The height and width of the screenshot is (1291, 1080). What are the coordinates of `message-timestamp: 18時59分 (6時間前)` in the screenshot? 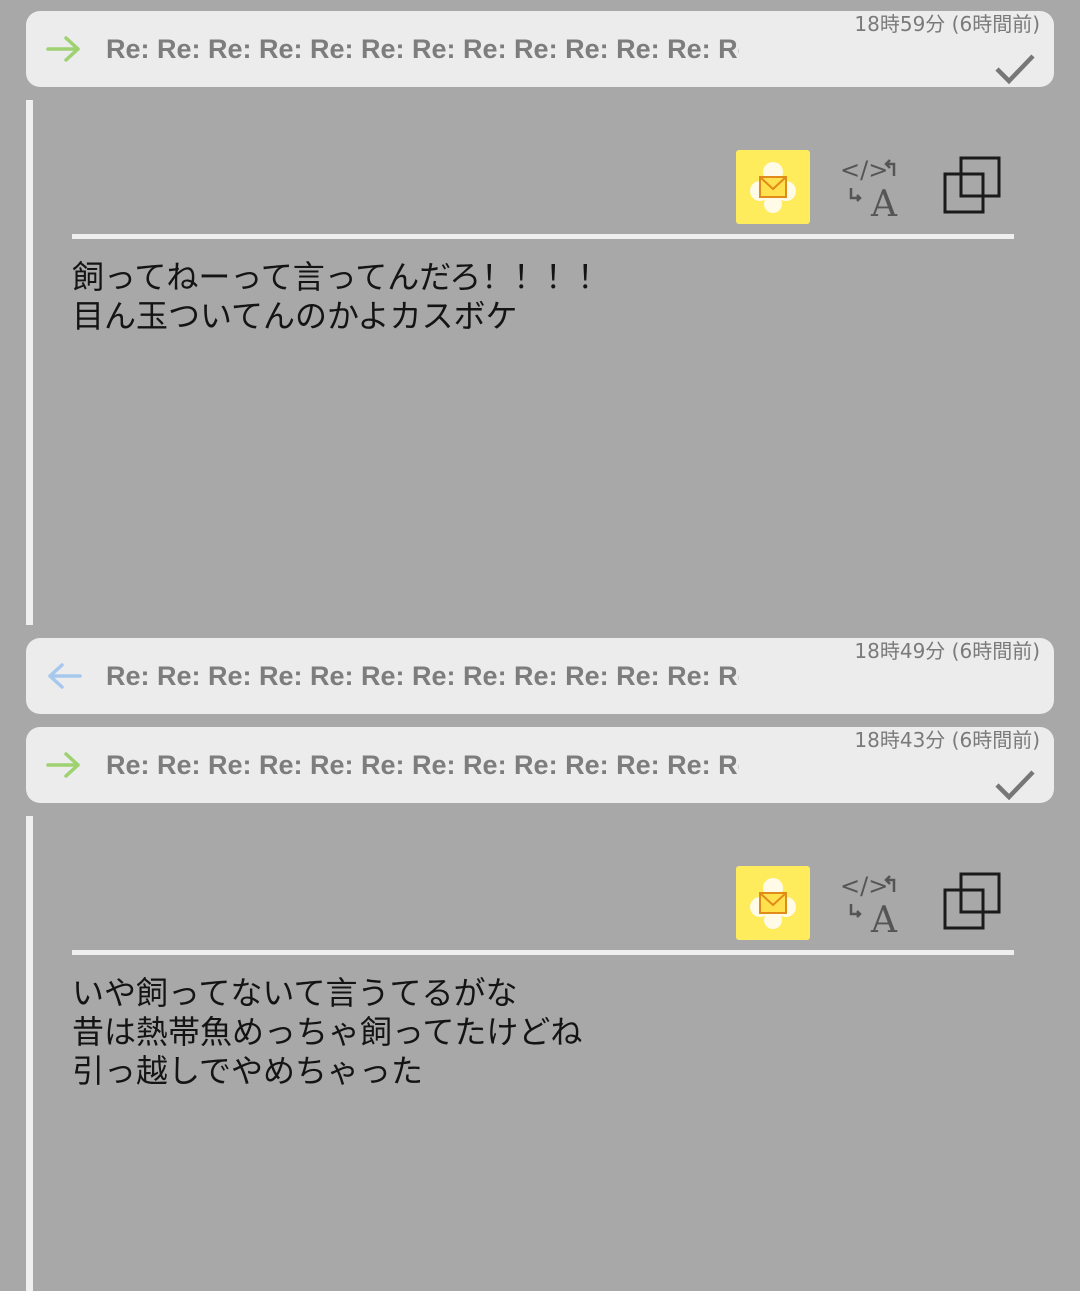 It's located at (947, 24).